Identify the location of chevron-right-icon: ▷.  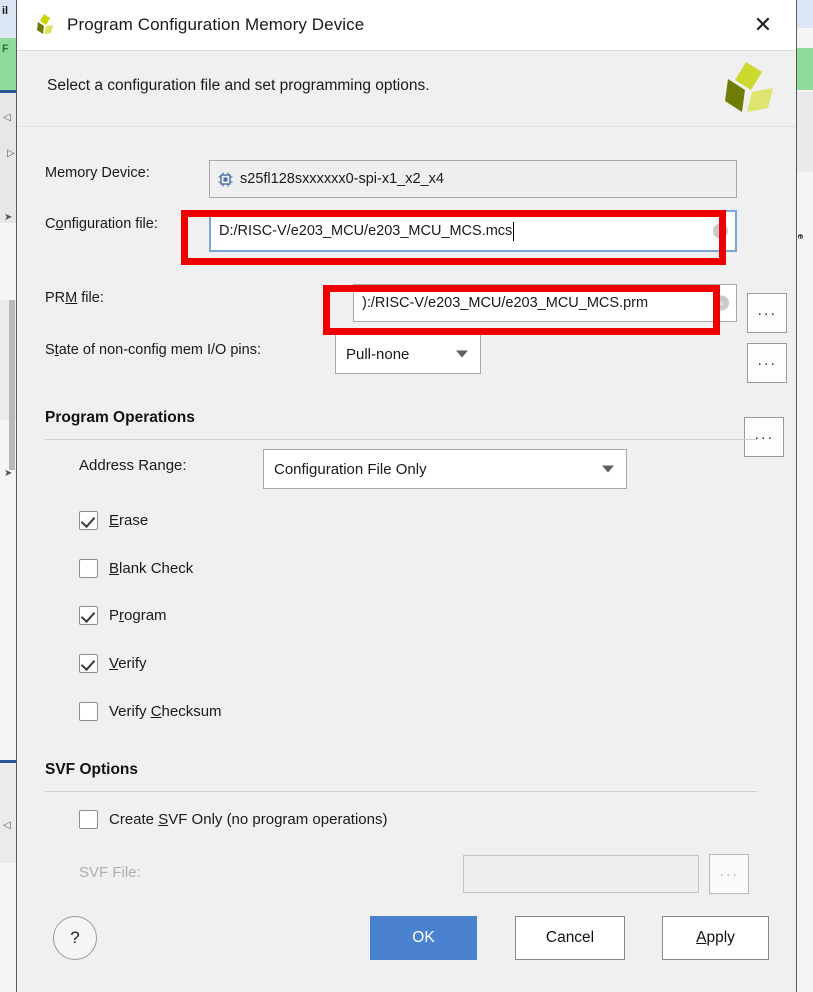
(11, 153).